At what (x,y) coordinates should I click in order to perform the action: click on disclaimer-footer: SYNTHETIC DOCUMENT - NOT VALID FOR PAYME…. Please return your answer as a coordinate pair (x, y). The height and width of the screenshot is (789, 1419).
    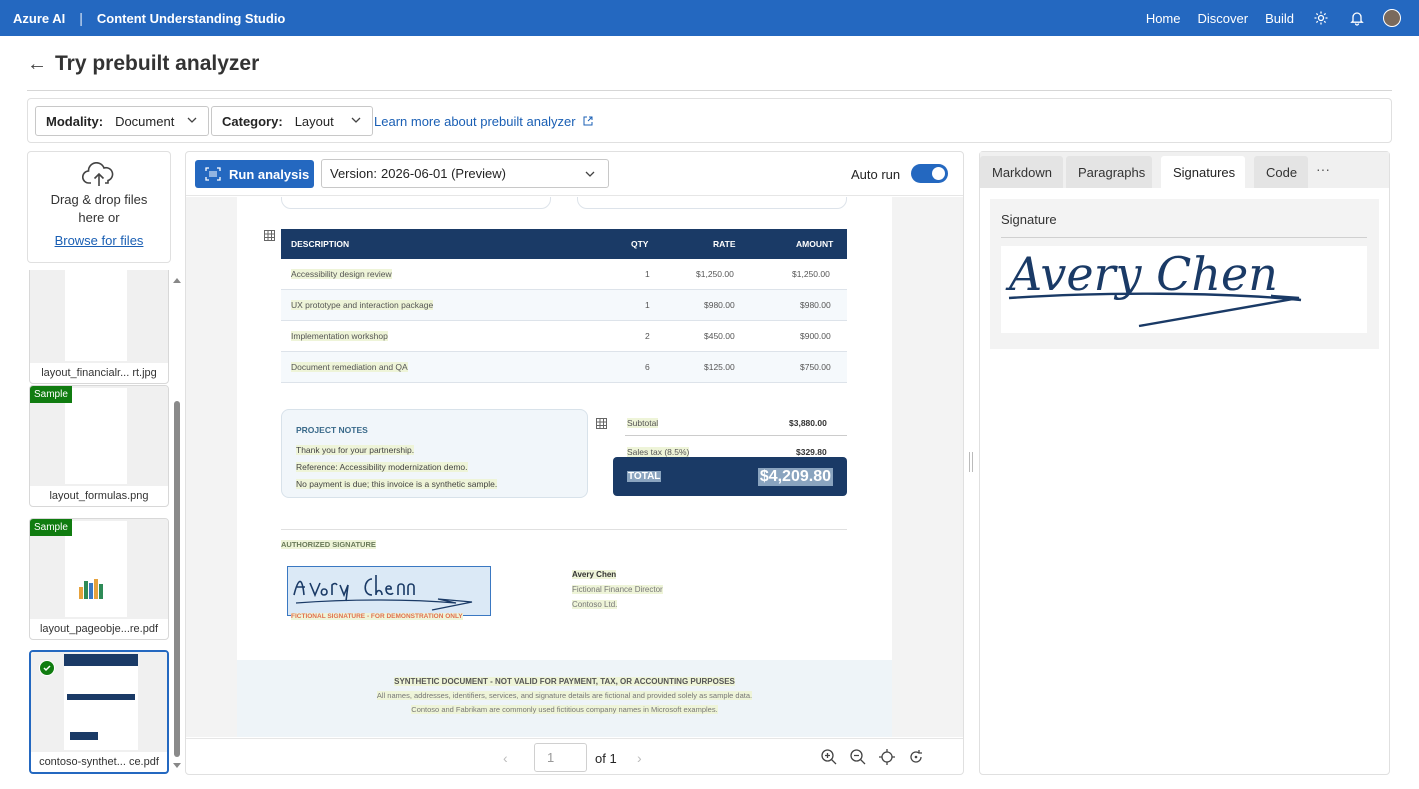
    Looking at the image, I should click on (564, 698).